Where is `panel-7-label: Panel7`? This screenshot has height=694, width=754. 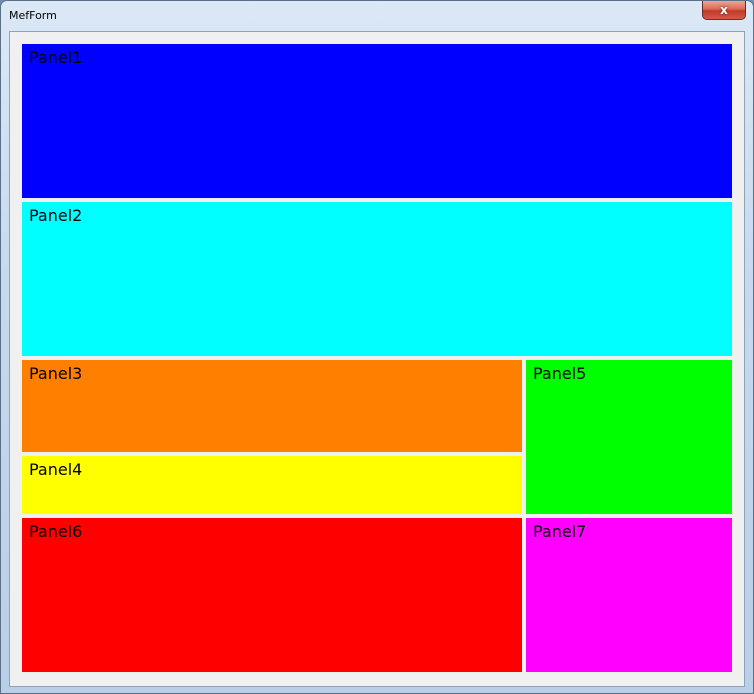
panel-7-label: Panel7 is located at coordinates (560, 531).